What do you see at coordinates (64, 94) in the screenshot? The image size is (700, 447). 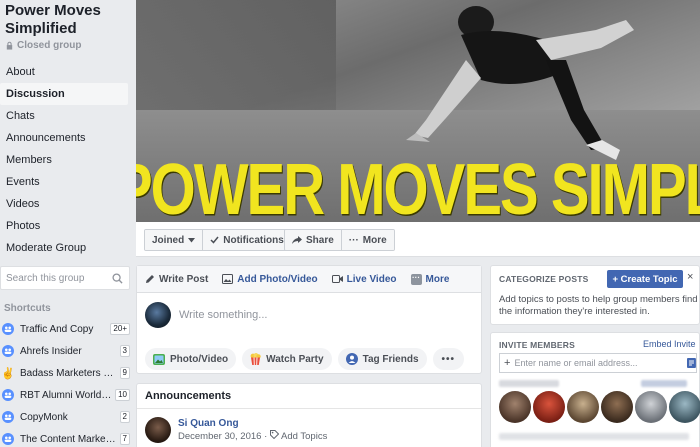 I see `nav-item-discussion: Discussion` at bounding box center [64, 94].